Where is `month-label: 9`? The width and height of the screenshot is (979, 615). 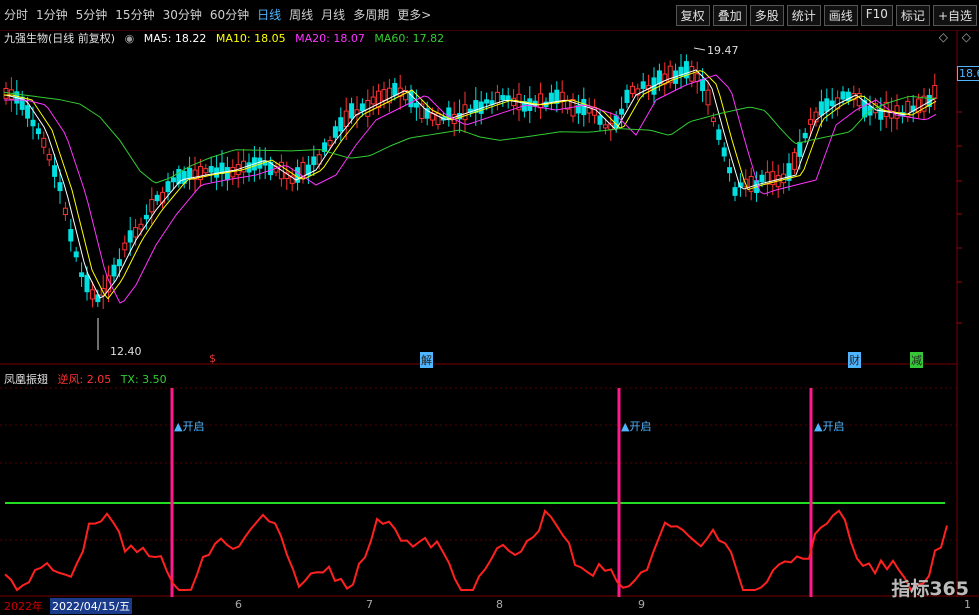 month-label: 9 is located at coordinates (641, 604).